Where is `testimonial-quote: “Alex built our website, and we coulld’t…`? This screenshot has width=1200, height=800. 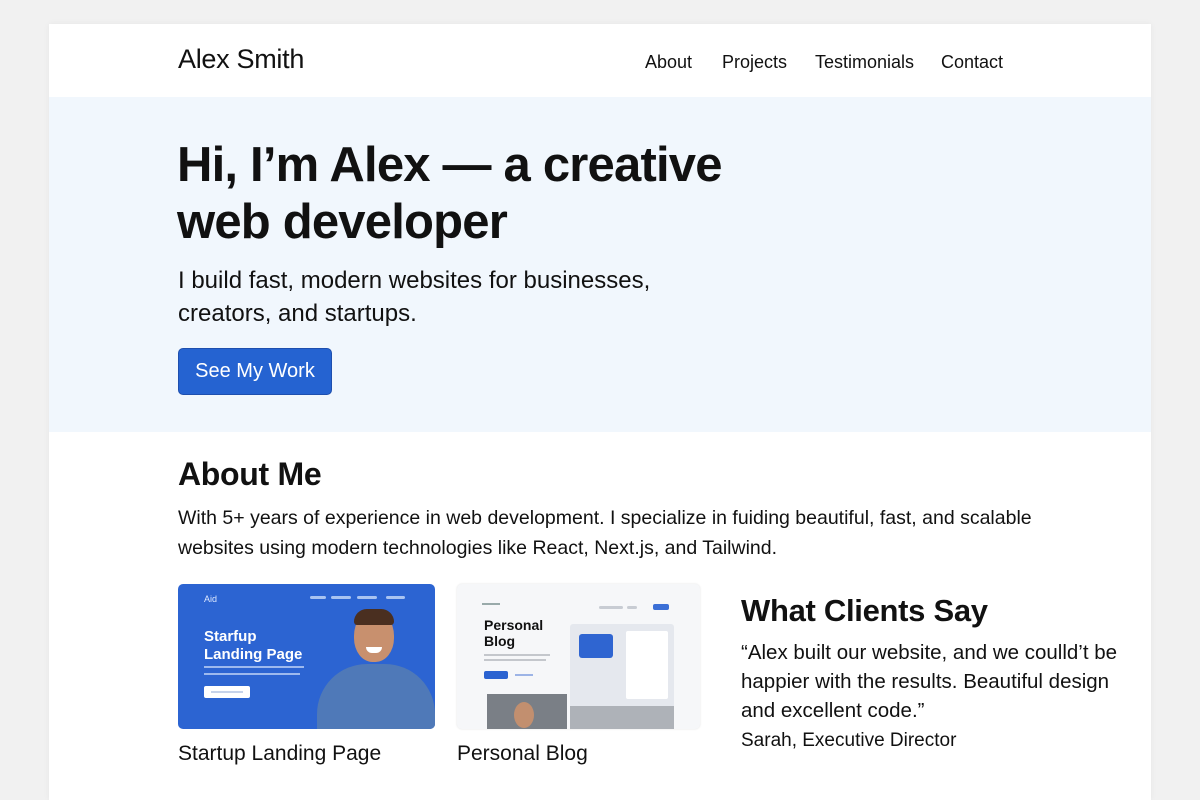
testimonial-quote: “Alex built our website, and we coulld’t… is located at coordinates (929, 681).